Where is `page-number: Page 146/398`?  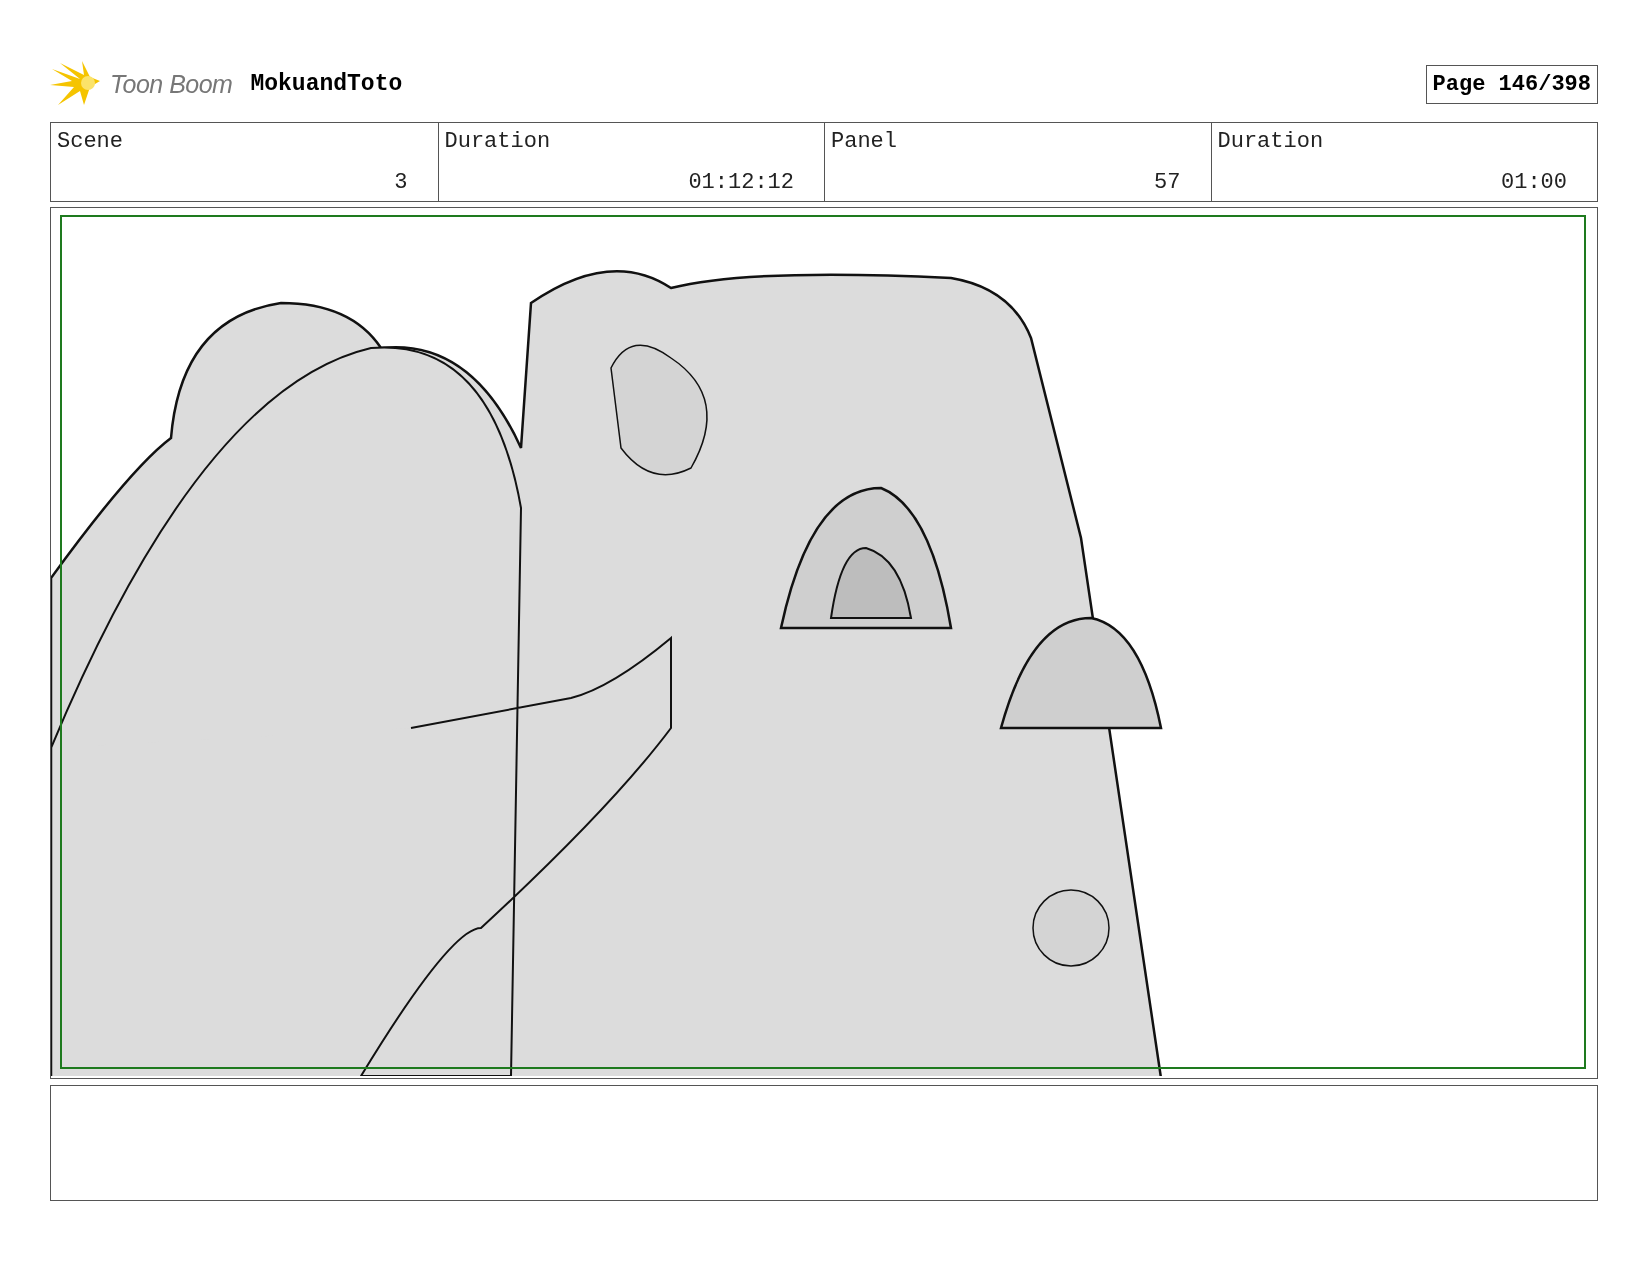
page-number: Page 146/398 is located at coordinates (1511, 84).